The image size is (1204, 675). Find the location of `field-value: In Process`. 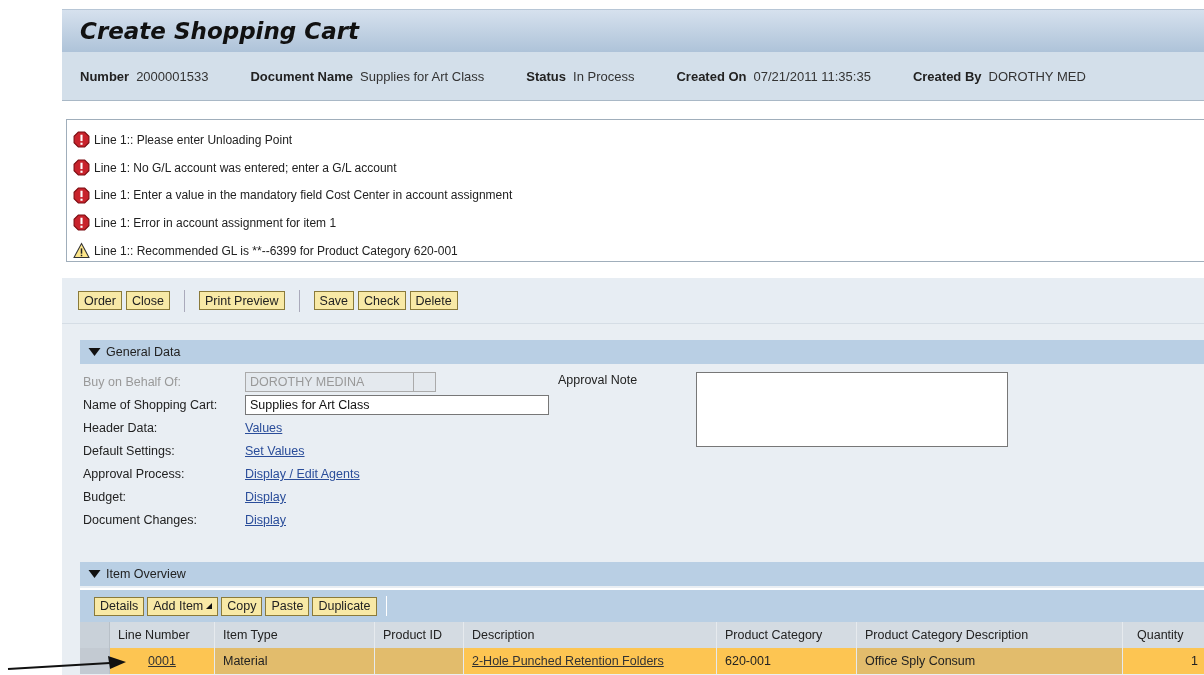

field-value: In Process is located at coordinates (604, 76).